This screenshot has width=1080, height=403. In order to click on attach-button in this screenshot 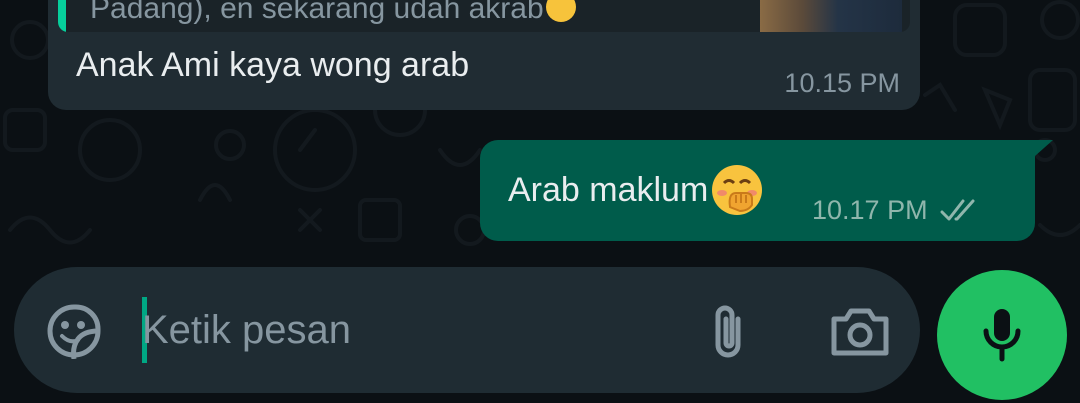, I will do `click(728, 331)`.